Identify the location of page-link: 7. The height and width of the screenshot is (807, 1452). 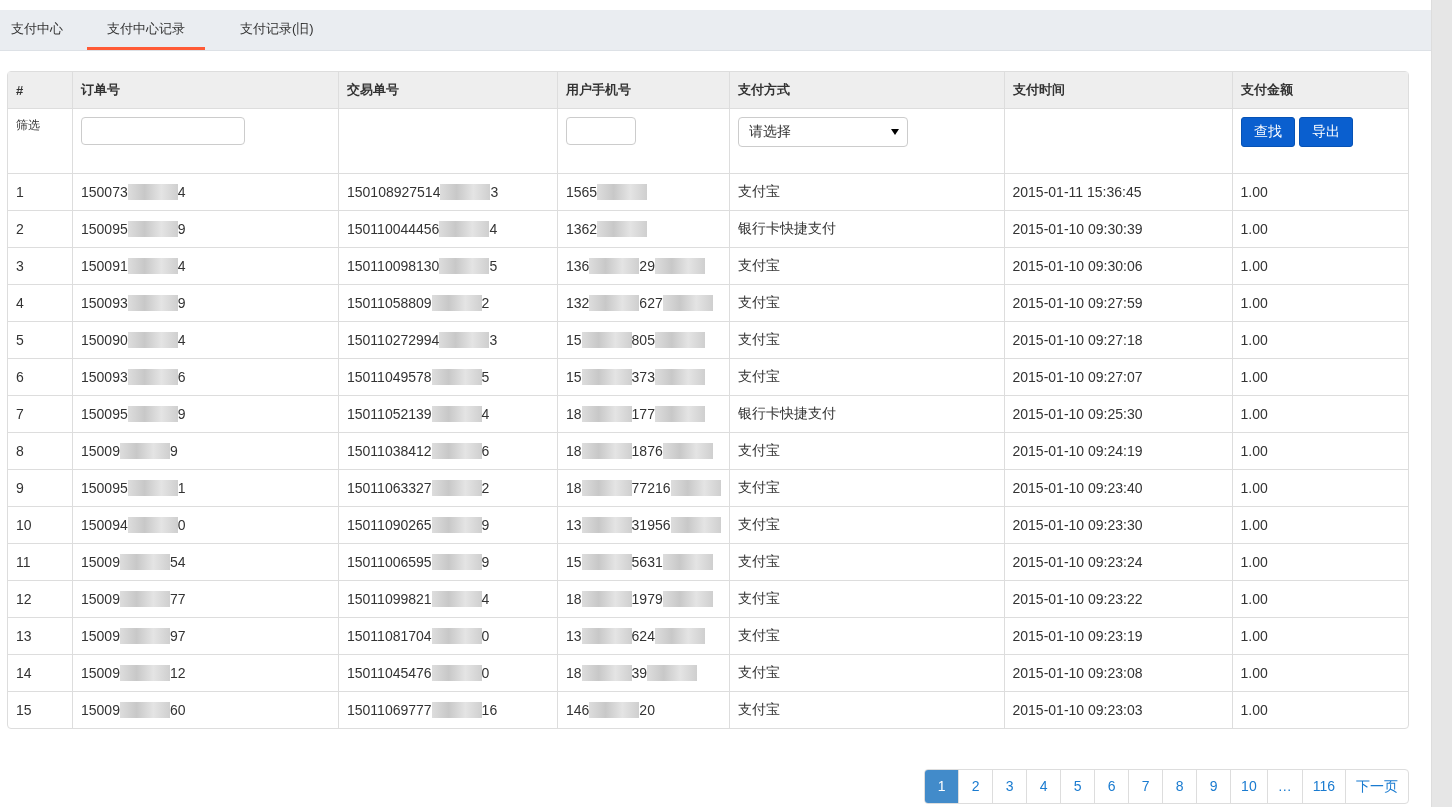
(1145, 786).